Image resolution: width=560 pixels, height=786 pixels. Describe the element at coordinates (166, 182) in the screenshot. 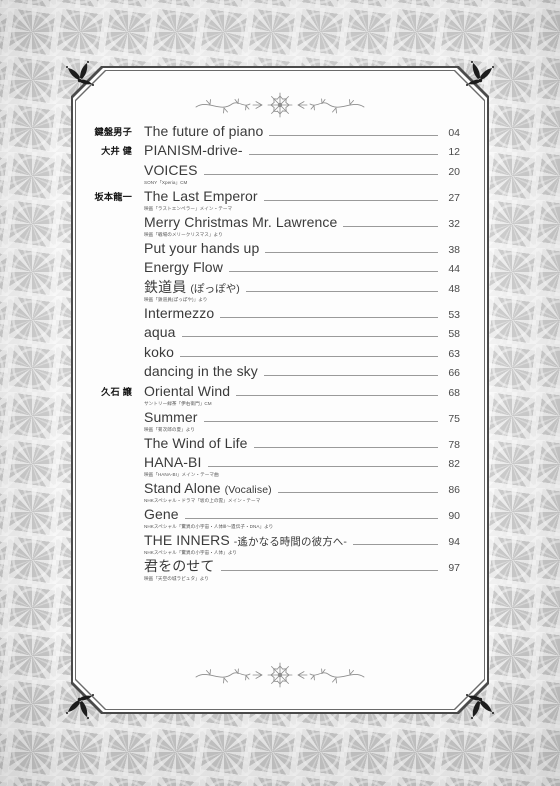

I see `toc-subtitle: SONY「Xperia」CM` at that location.